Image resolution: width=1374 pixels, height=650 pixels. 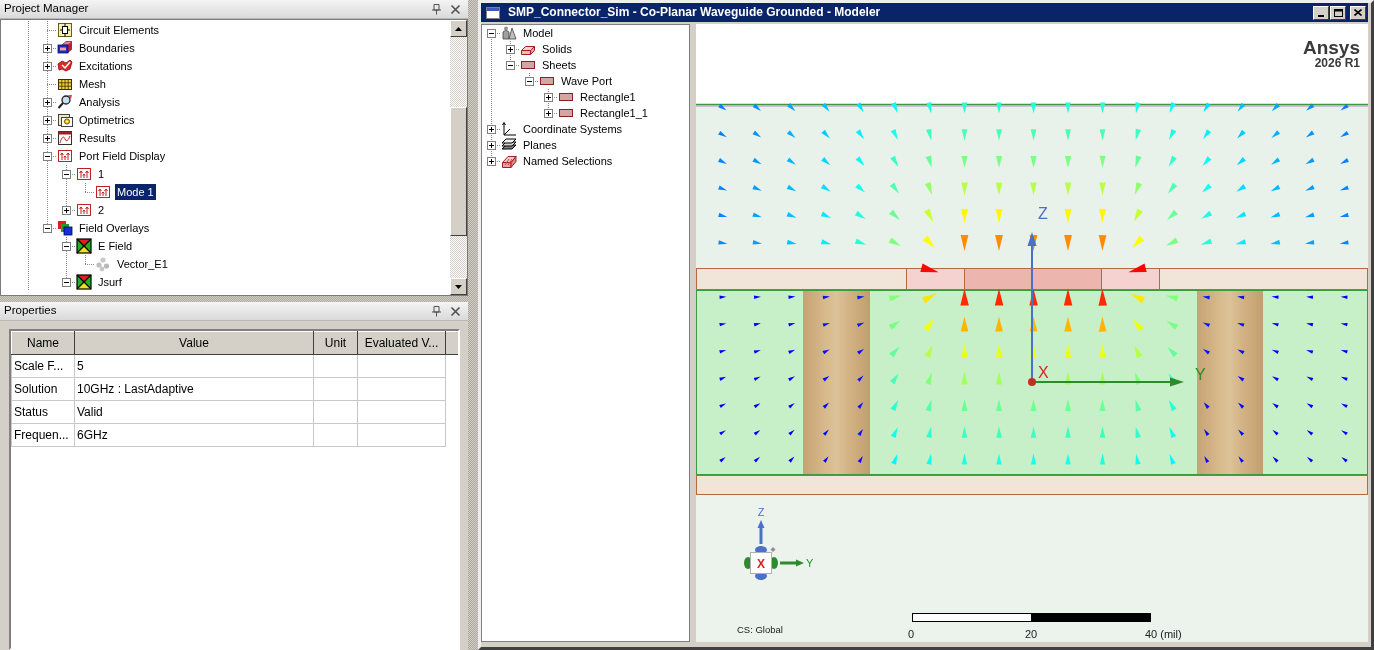 What do you see at coordinates (194, 366) in the screenshot?
I see `table-cell: 5` at bounding box center [194, 366].